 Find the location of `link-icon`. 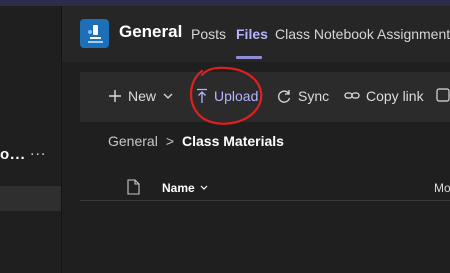

link-icon is located at coordinates (352, 95).